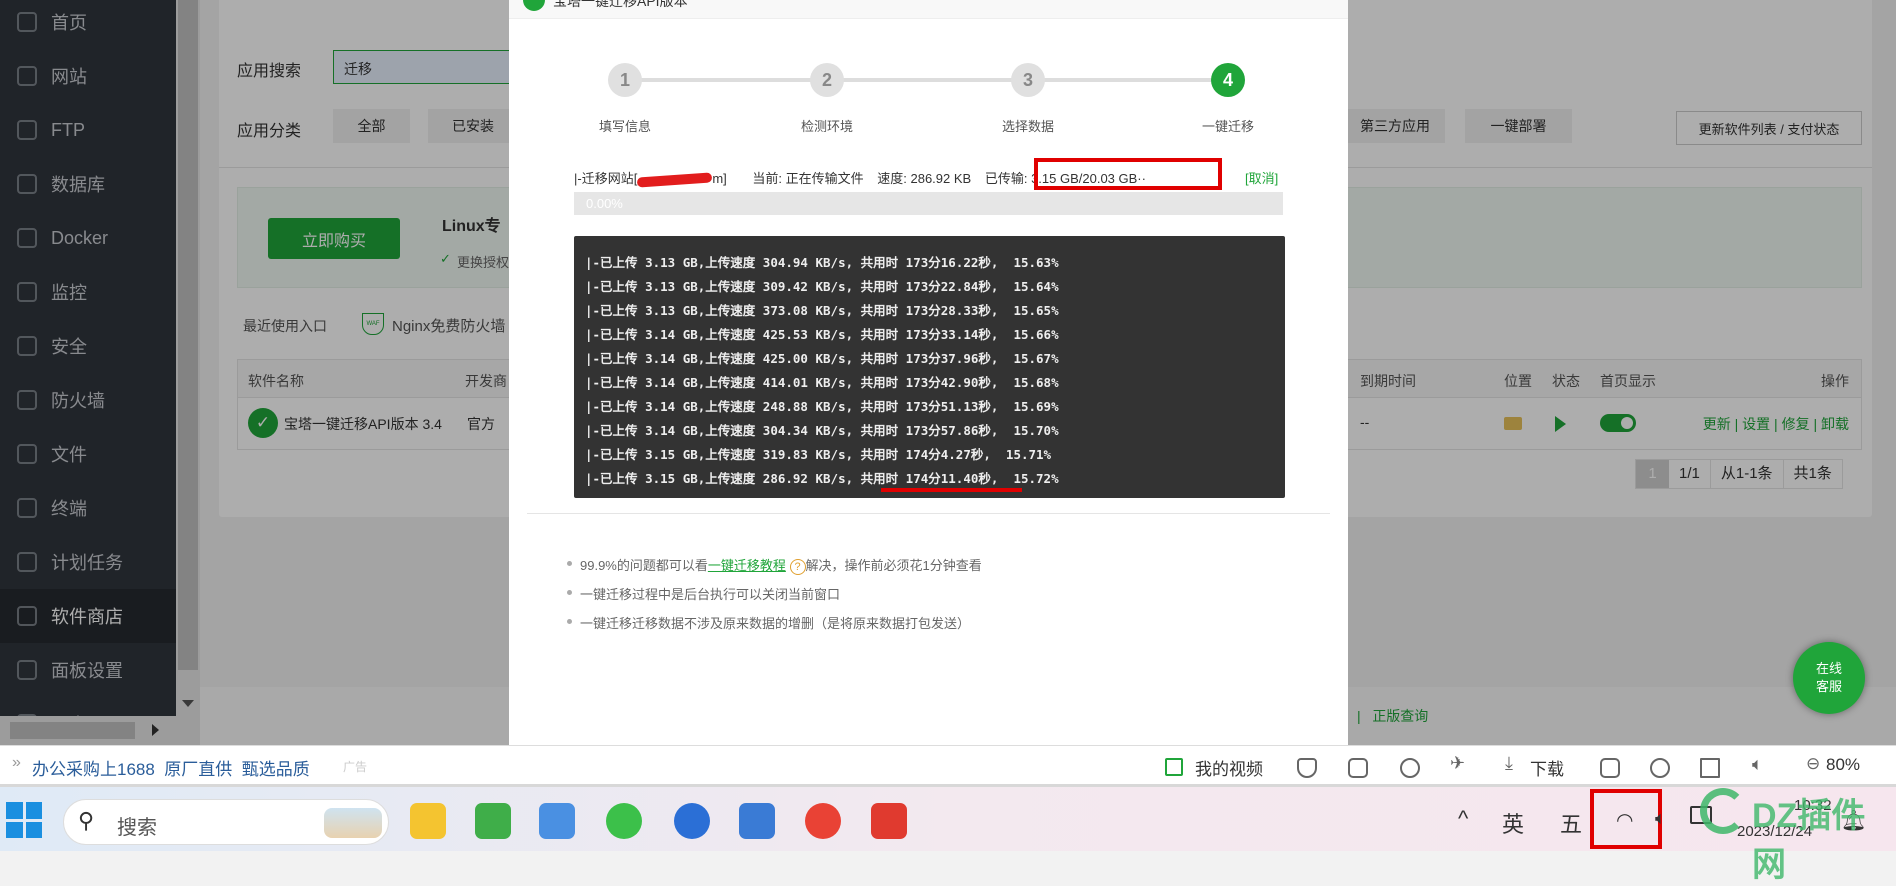 The width and height of the screenshot is (1896, 886). I want to click on tip-3: 一键迁移迁移数据不涉及原来数据的增删（是将原来数据打包发送）, so click(768, 622).